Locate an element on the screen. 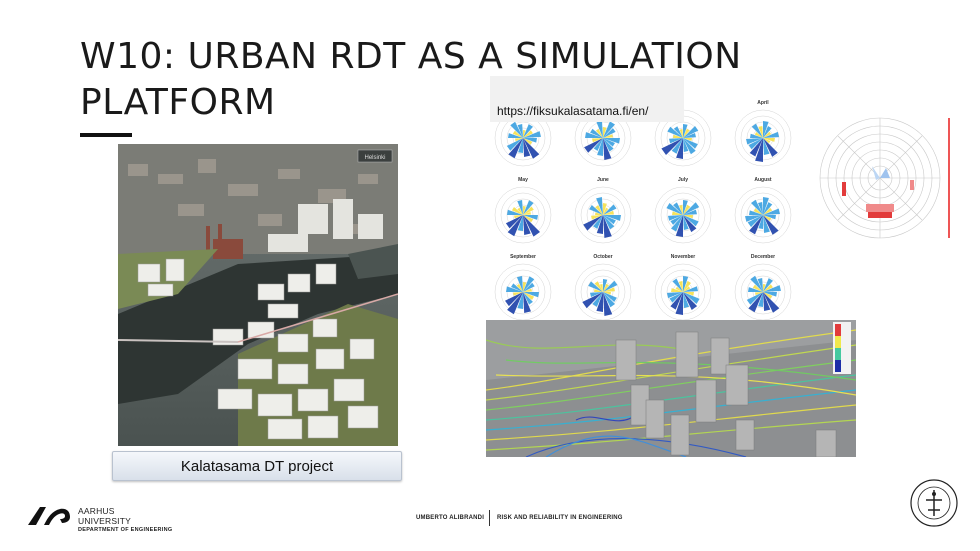 The height and width of the screenshot is (551, 980). wind-rose-month-label: July is located at coordinates (682, 180).